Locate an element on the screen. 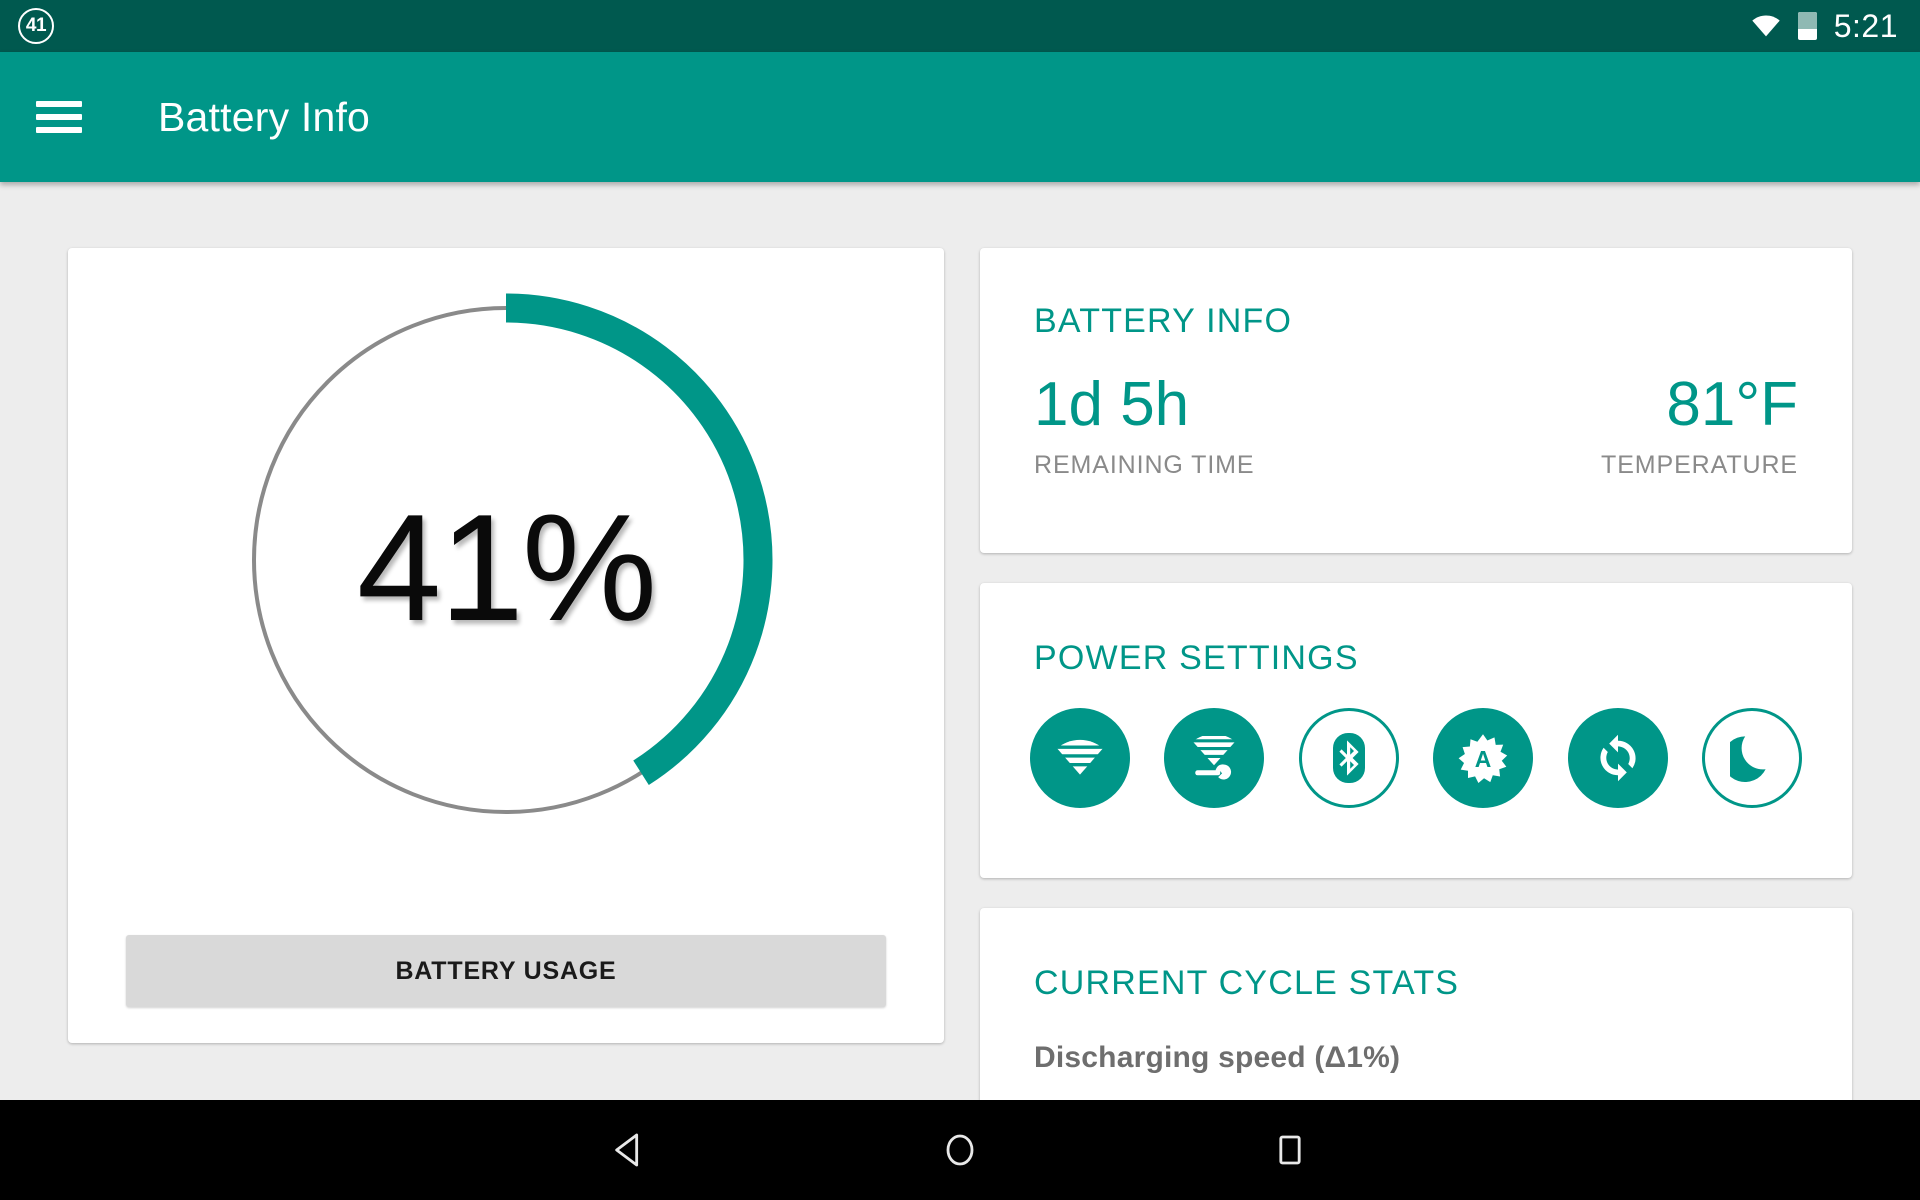  page-title: Battery Info is located at coordinates (264, 116).